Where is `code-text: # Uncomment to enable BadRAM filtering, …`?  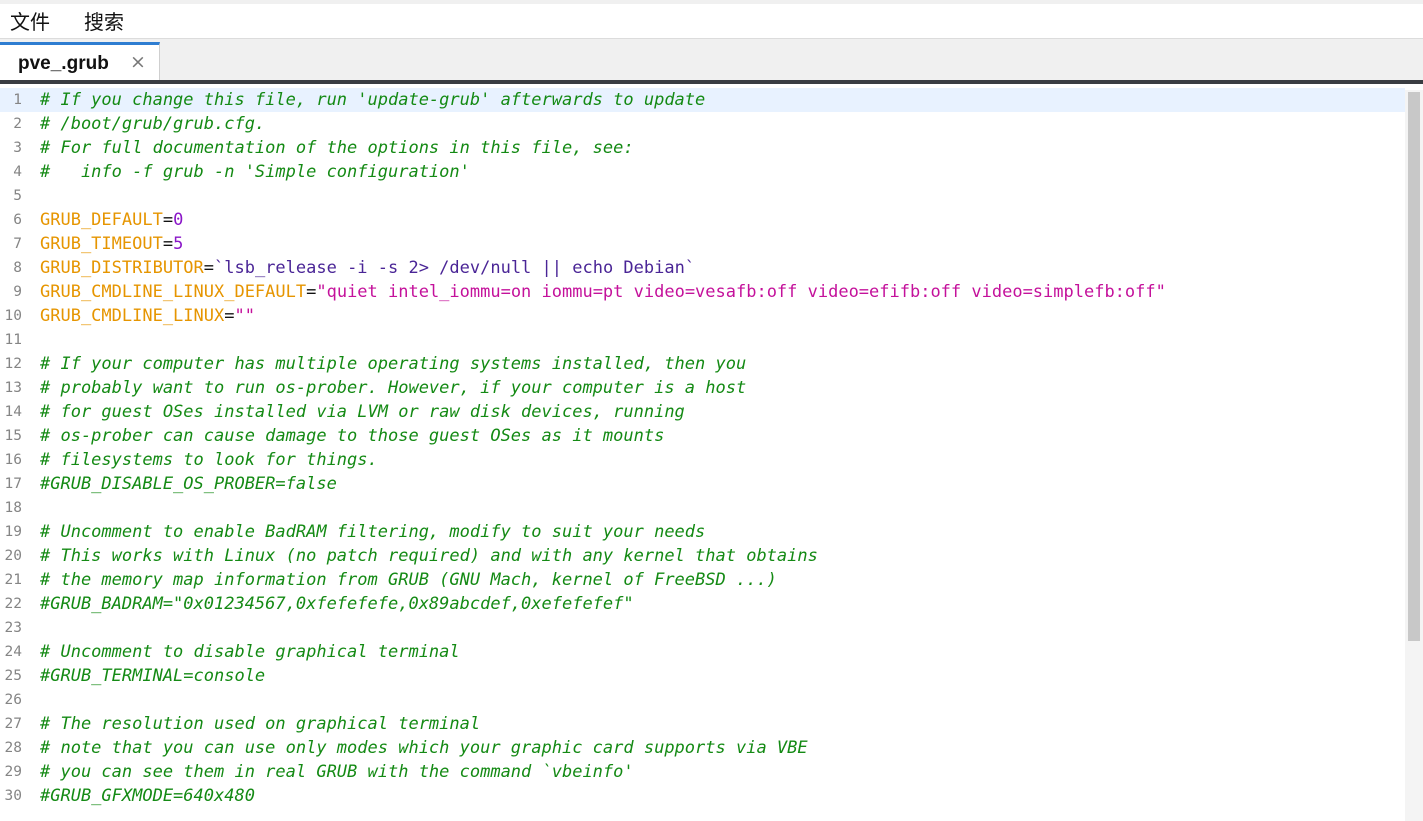 code-text: # Uncomment to enable BadRAM filtering, … is located at coordinates (372, 532).